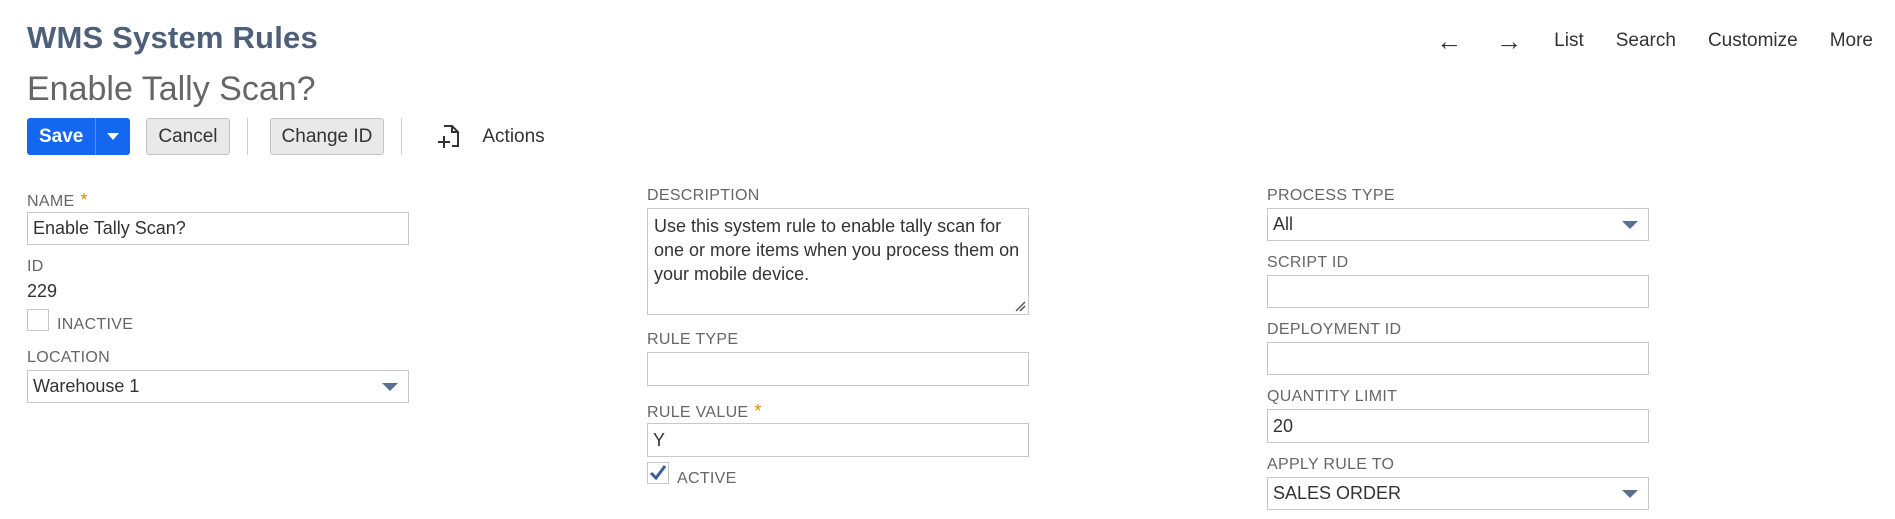 Image resolution: width=1895 pixels, height=519 pixels. What do you see at coordinates (1569, 41) in the screenshot?
I see `list-link: List` at bounding box center [1569, 41].